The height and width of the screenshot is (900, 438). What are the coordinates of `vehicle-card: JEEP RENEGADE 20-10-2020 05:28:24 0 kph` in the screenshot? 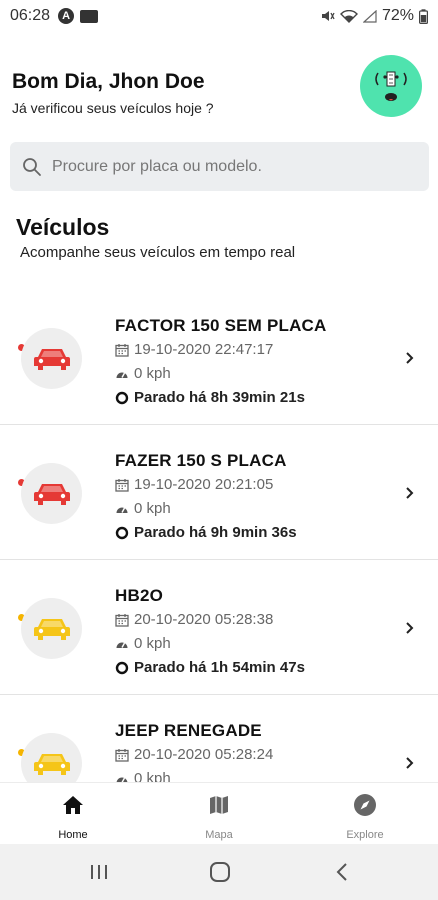 It's located at (219, 738).